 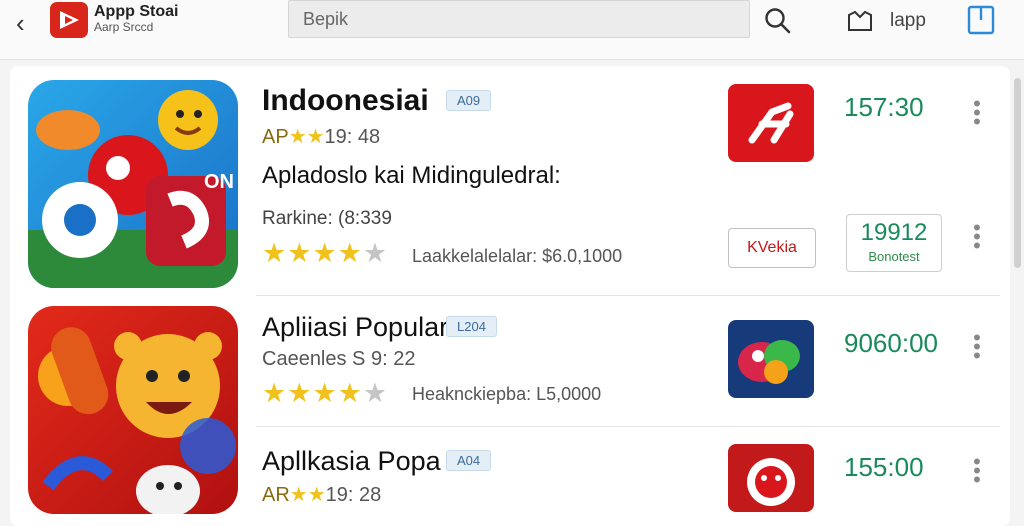 I want to click on chevron-left-icon: ‹, so click(x=20, y=23).